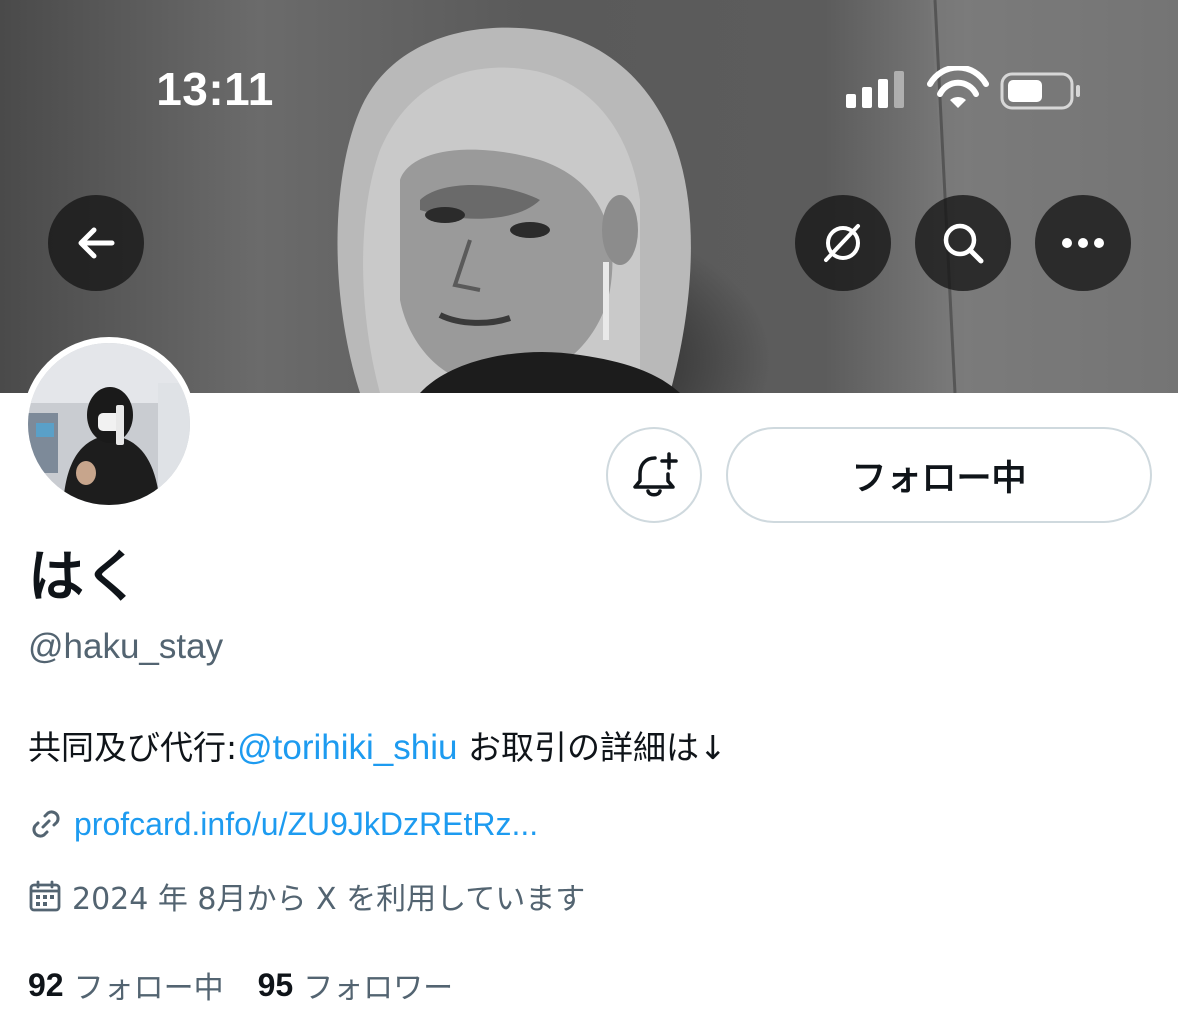 The height and width of the screenshot is (1027, 1178). Describe the element at coordinates (240, 985) in the screenshot. I see `follow-stats: 92 フォロー中 95 フォロワー` at that location.